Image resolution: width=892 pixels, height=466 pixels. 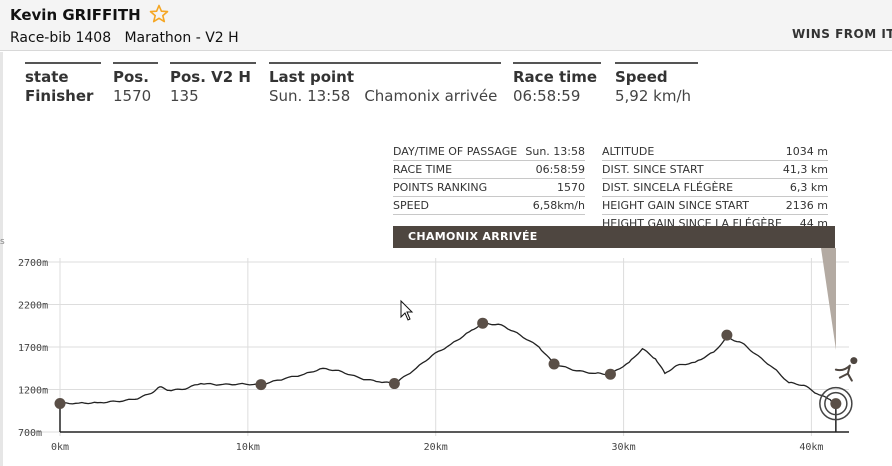 What do you see at coordinates (33, 306) in the screenshot?
I see `y-tick-label: 2200m` at bounding box center [33, 306].